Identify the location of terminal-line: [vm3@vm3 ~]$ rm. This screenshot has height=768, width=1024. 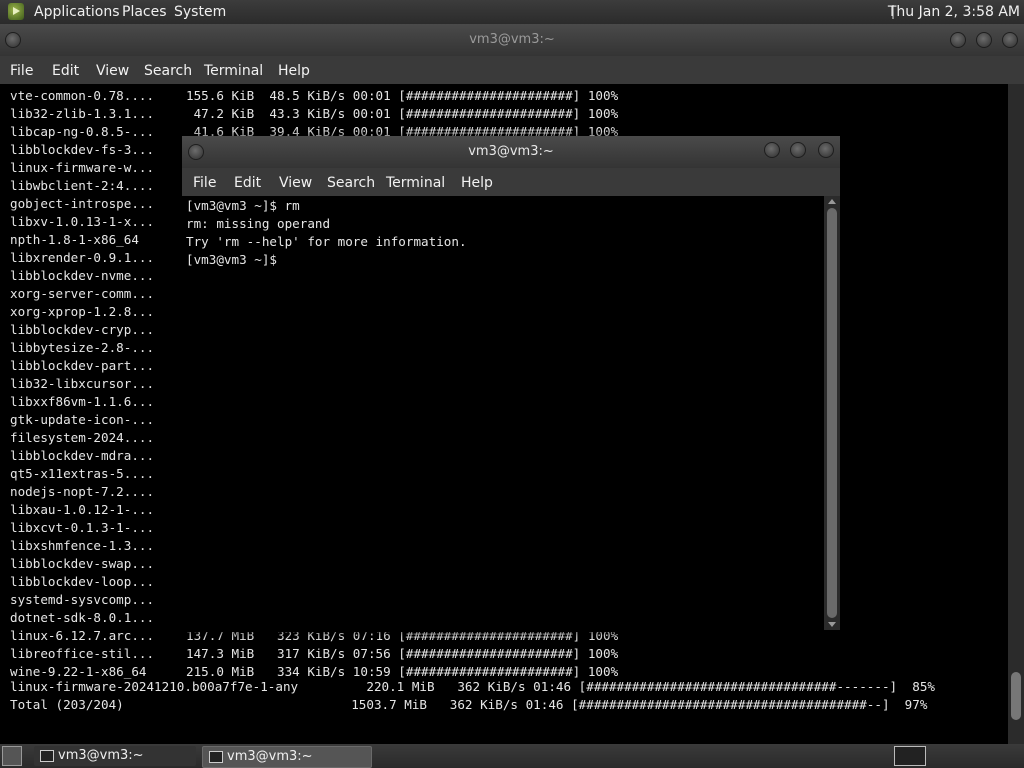
(243, 205).